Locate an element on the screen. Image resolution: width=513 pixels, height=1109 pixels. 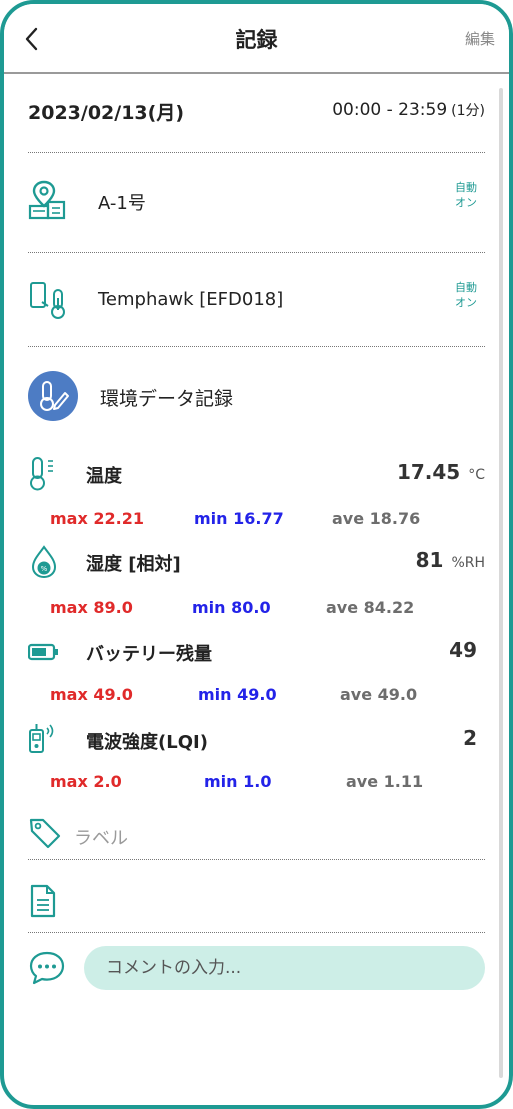
time-range-text: 00:00 - 23:59 is located at coordinates (390, 110).